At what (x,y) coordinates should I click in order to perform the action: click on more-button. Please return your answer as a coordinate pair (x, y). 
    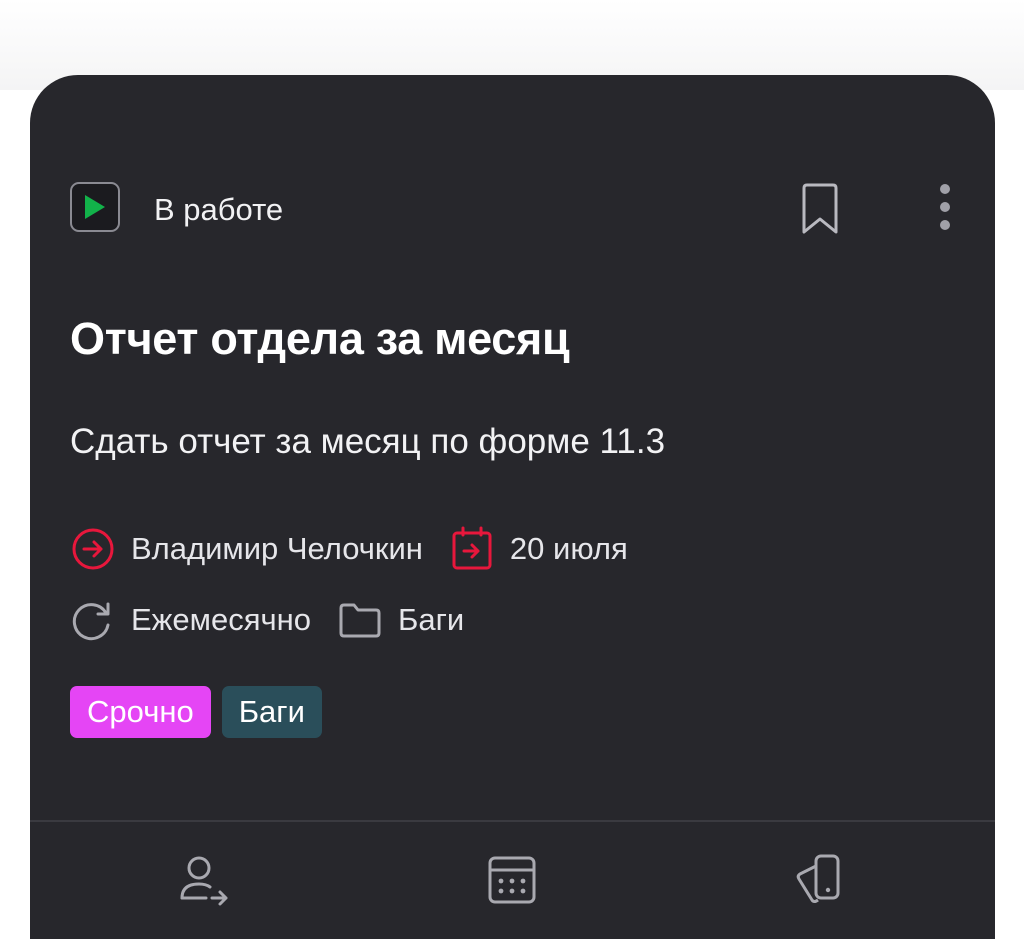
    Looking at the image, I should click on (945, 211).